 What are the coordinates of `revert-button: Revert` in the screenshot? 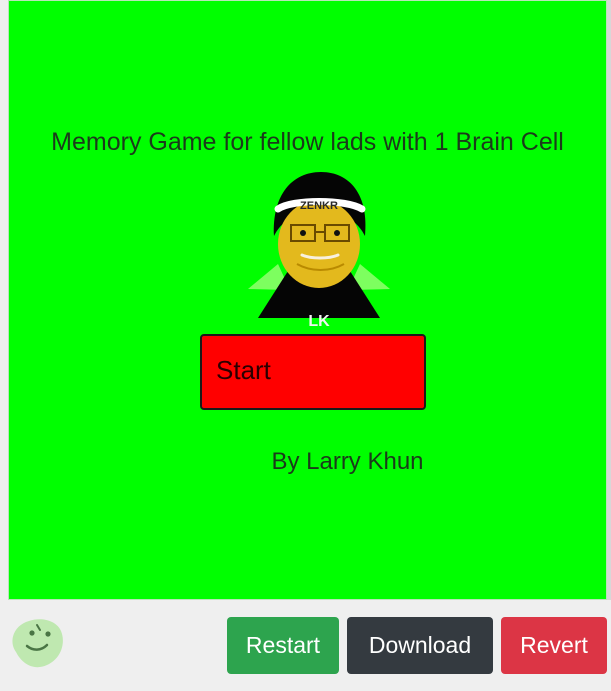 It's located at (554, 645).